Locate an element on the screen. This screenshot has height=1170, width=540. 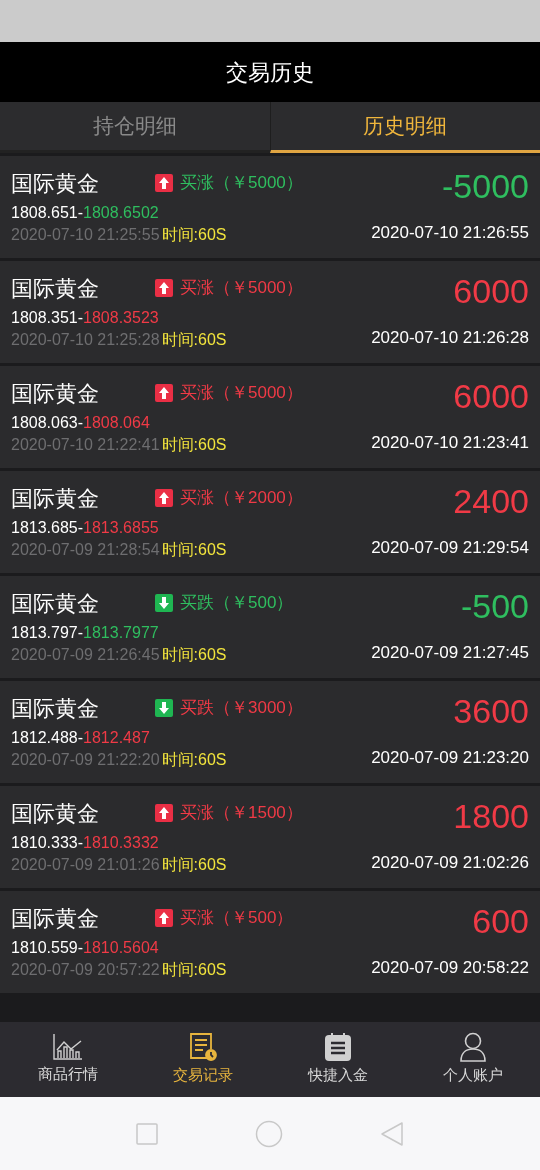
price-range: 1810.333-1810.3332 is located at coordinates (85, 843).